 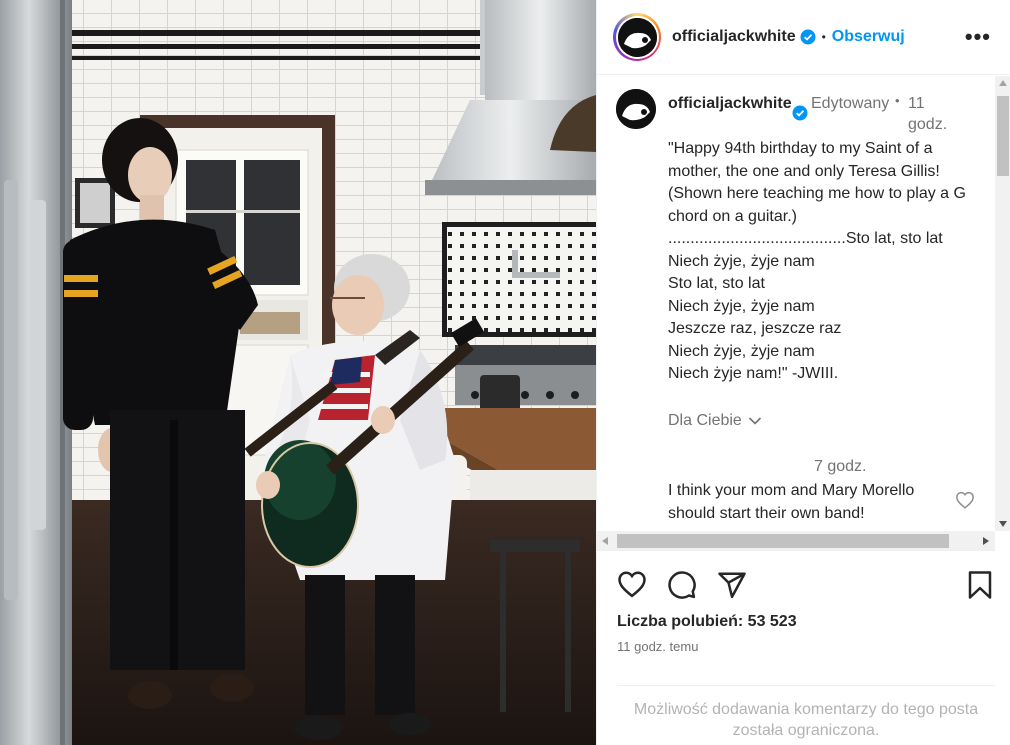 What do you see at coordinates (933, 114) in the screenshot?
I see `caption-time: 11 godz.` at bounding box center [933, 114].